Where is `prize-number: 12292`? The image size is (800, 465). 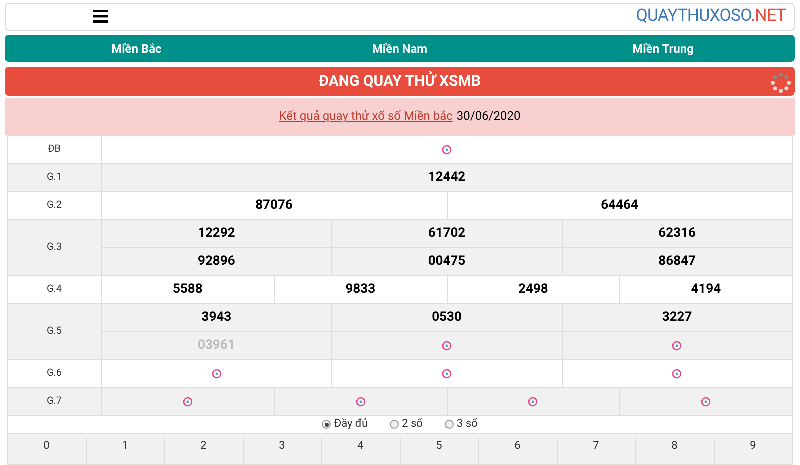
prize-number: 12292 is located at coordinates (217, 233).